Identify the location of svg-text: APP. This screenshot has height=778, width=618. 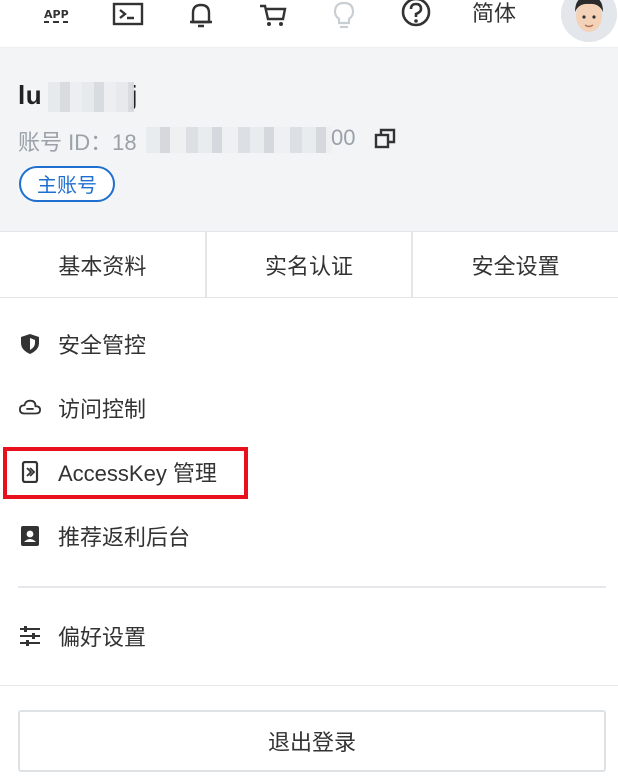
(56, 14).